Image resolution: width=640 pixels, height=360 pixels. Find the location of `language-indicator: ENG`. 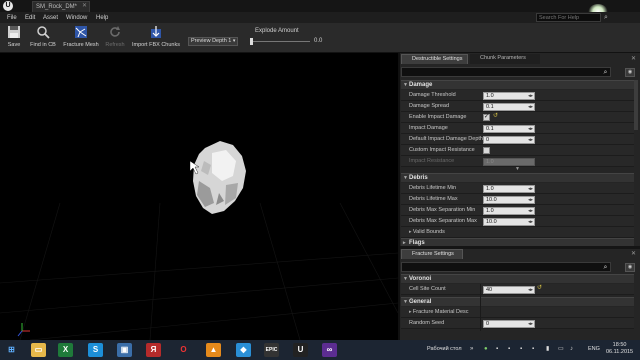

language-indicator: ENG is located at coordinates (594, 349).